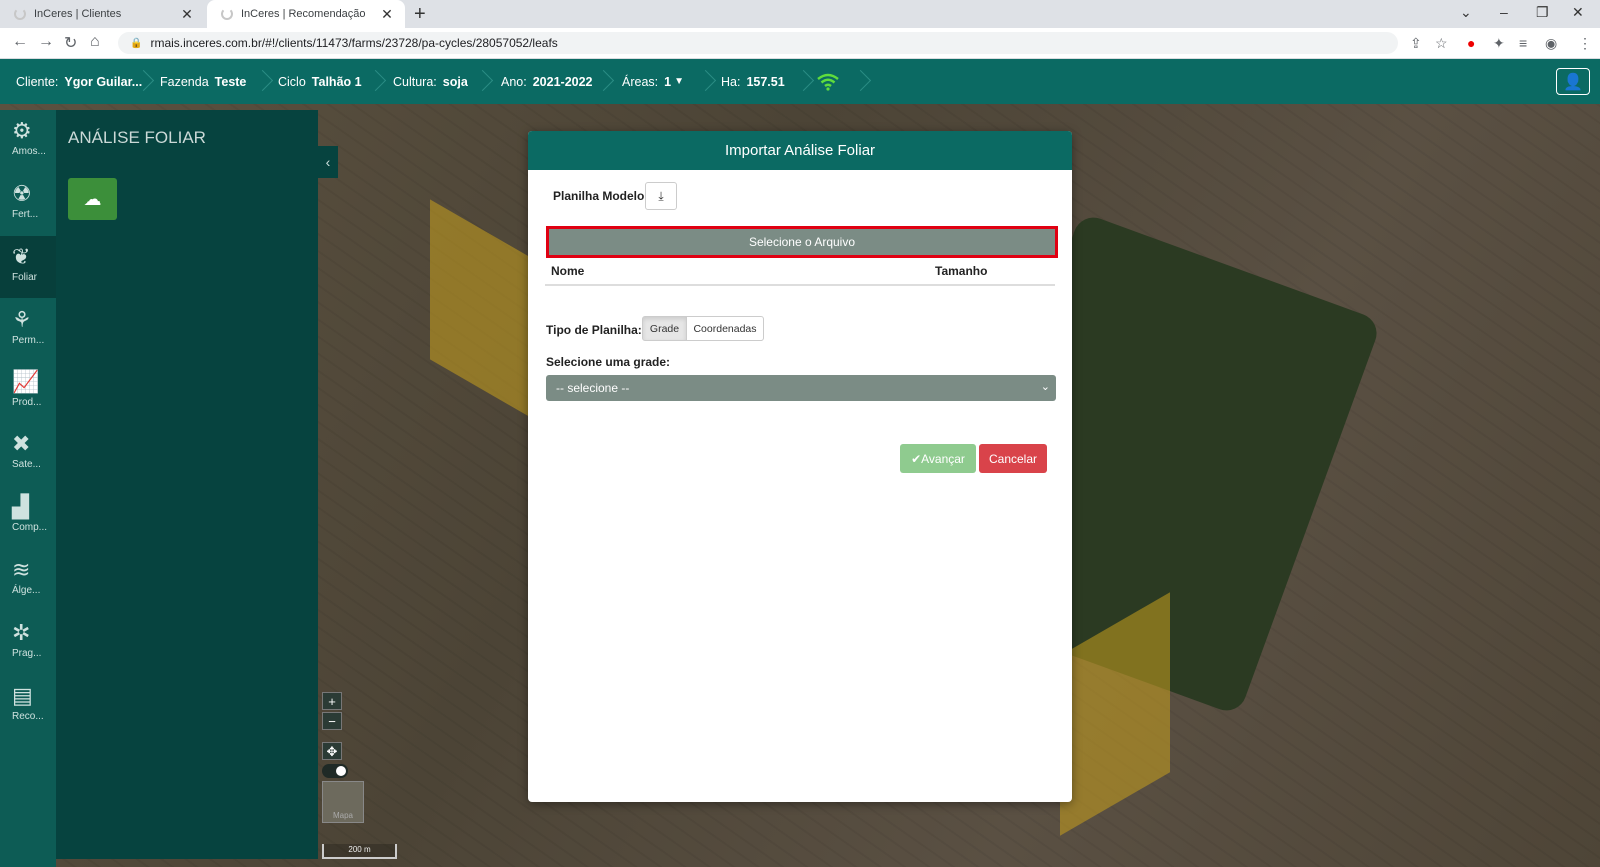 This screenshot has width=1600, height=867. What do you see at coordinates (21, 632) in the screenshot?
I see `pest-icon: ✲` at bounding box center [21, 632].